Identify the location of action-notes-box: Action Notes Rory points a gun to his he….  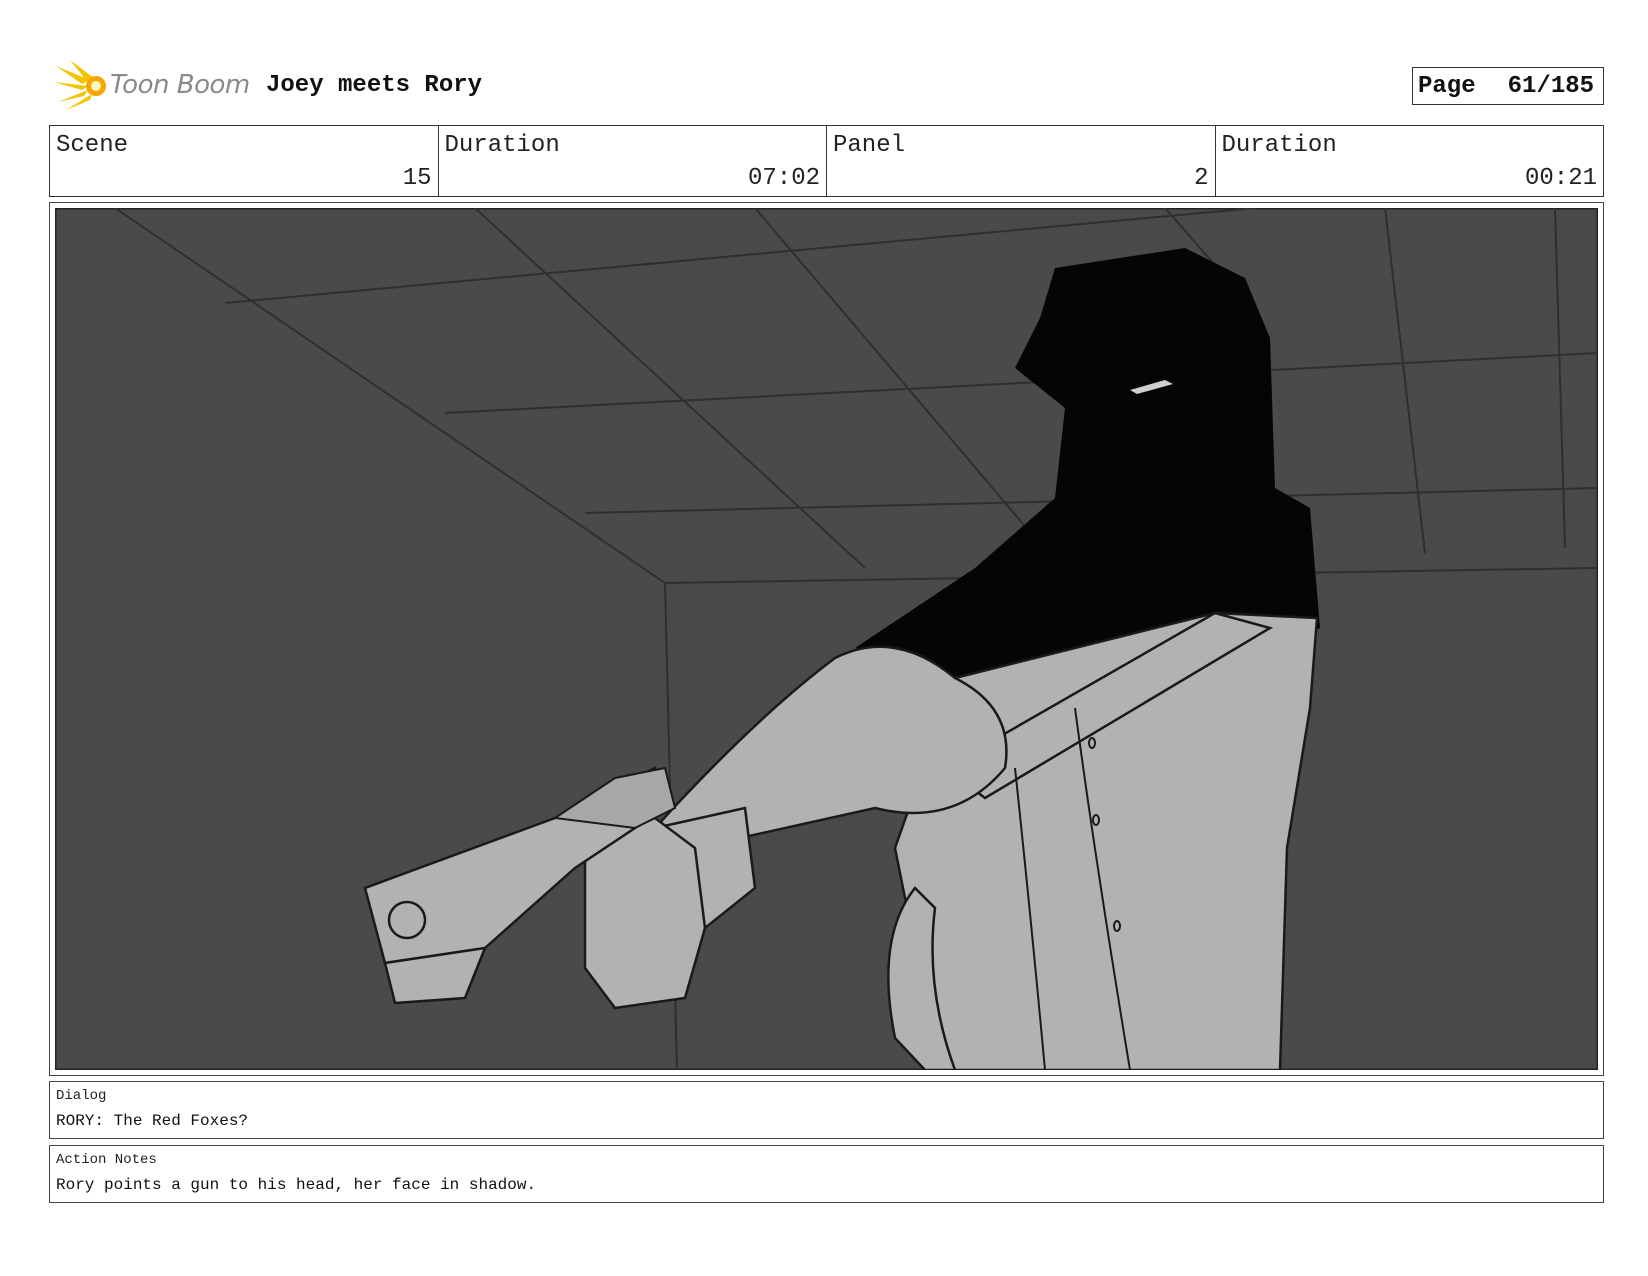
(826, 1174).